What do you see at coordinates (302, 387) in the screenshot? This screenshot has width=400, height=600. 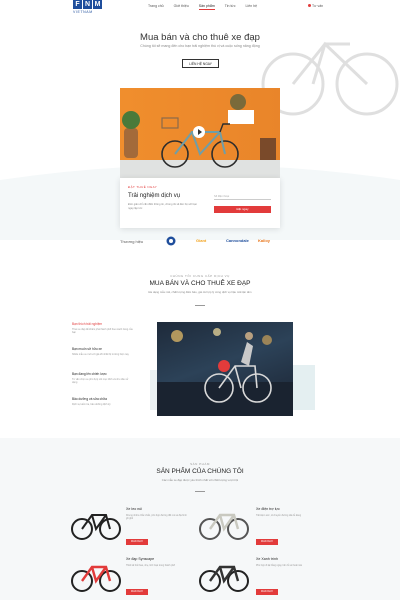 I see `decor-block` at bounding box center [302, 387].